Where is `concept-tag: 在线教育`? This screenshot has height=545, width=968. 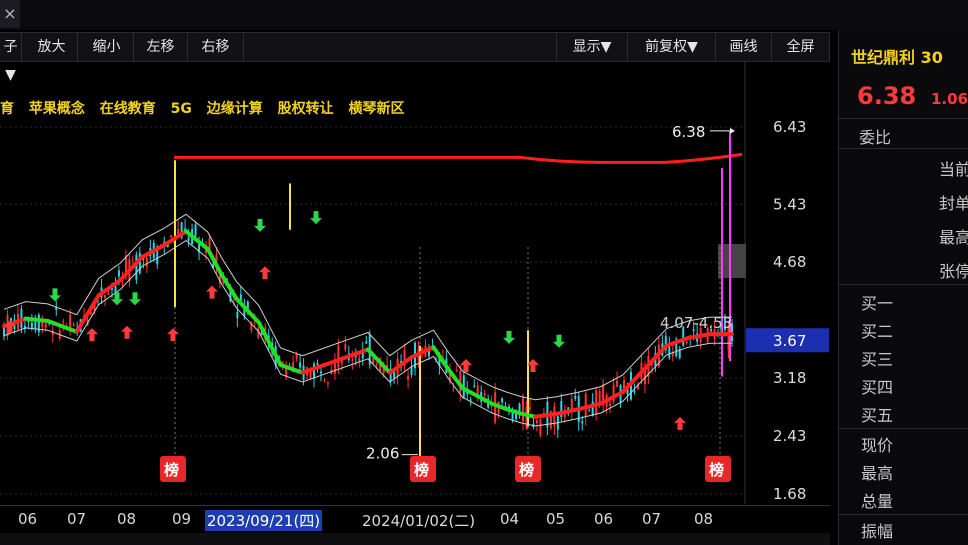
concept-tag: 在线教育 is located at coordinates (128, 109).